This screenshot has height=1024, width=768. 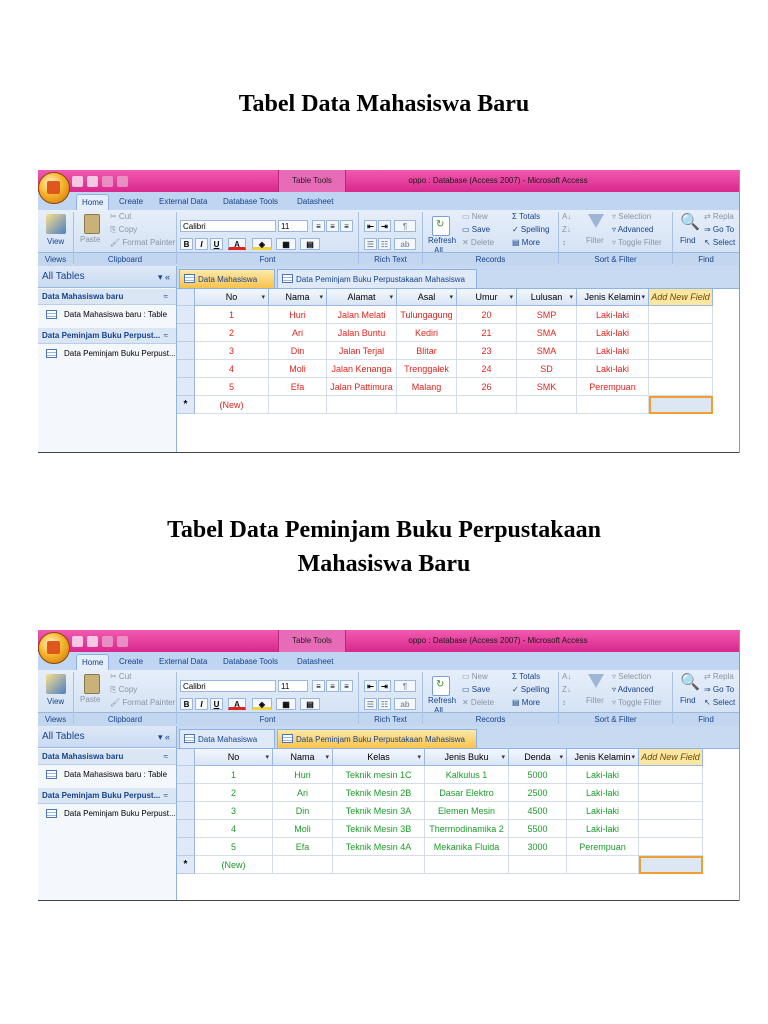 I want to click on align-right-button: ≡, so click(x=346, y=686).